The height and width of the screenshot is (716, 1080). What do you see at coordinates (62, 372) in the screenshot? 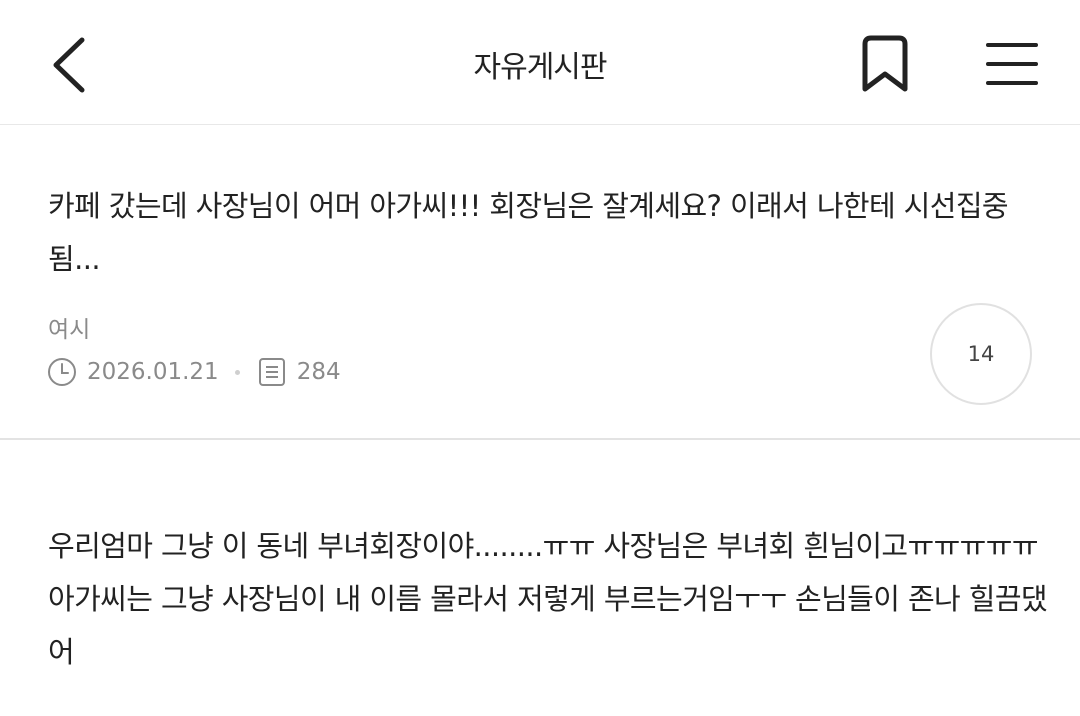
I see `clock-icon` at bounding box center [62, 372].